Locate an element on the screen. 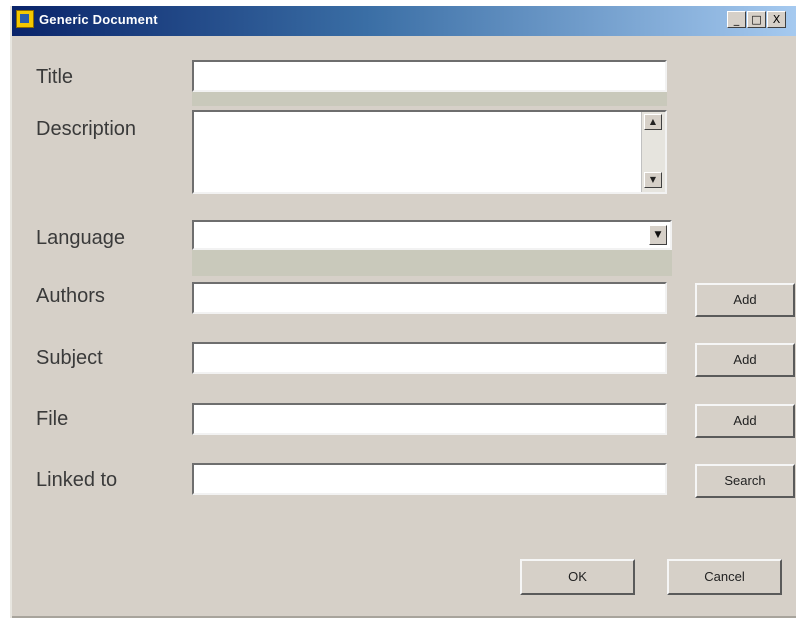 The width and height of the screenshot is (796, 621). scroll-down-icon: ▼ is located at coordinates (653, 180).